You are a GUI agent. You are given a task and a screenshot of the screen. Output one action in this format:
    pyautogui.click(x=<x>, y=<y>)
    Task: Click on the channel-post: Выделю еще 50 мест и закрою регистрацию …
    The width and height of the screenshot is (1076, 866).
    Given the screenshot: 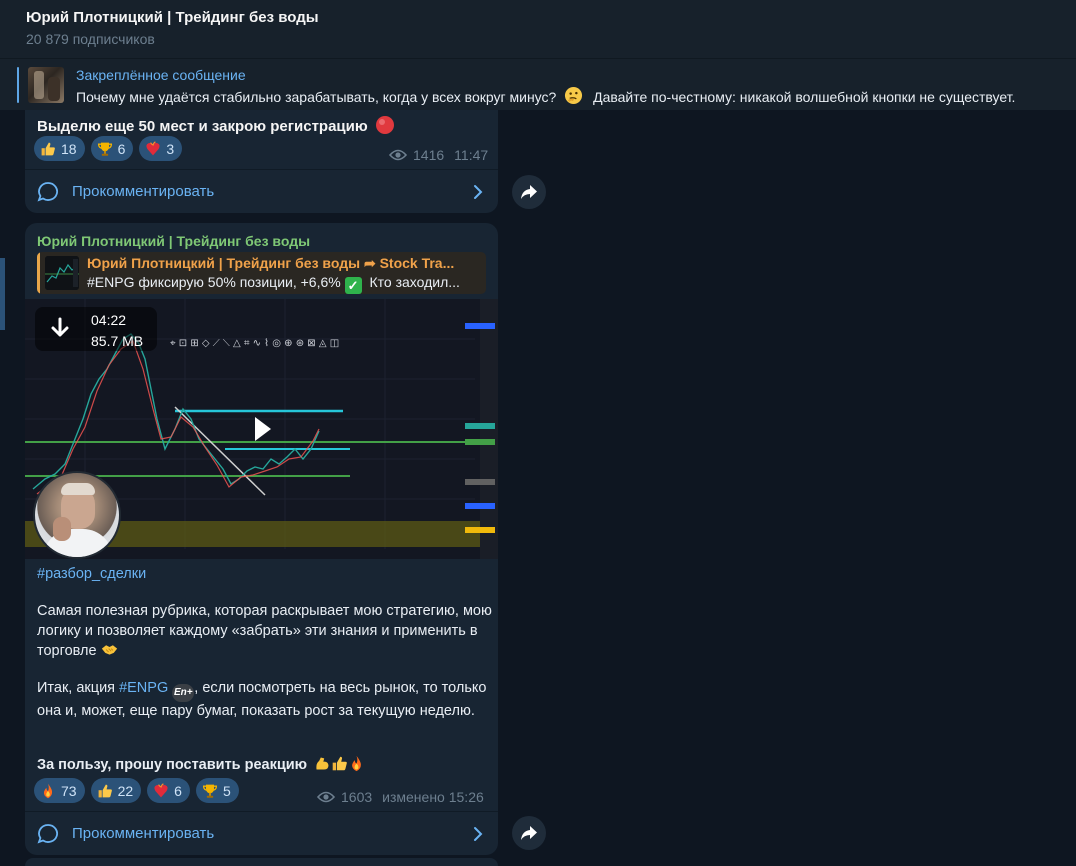 What is the action you would take?
    pyautogui.click(x=261, y=161)
    